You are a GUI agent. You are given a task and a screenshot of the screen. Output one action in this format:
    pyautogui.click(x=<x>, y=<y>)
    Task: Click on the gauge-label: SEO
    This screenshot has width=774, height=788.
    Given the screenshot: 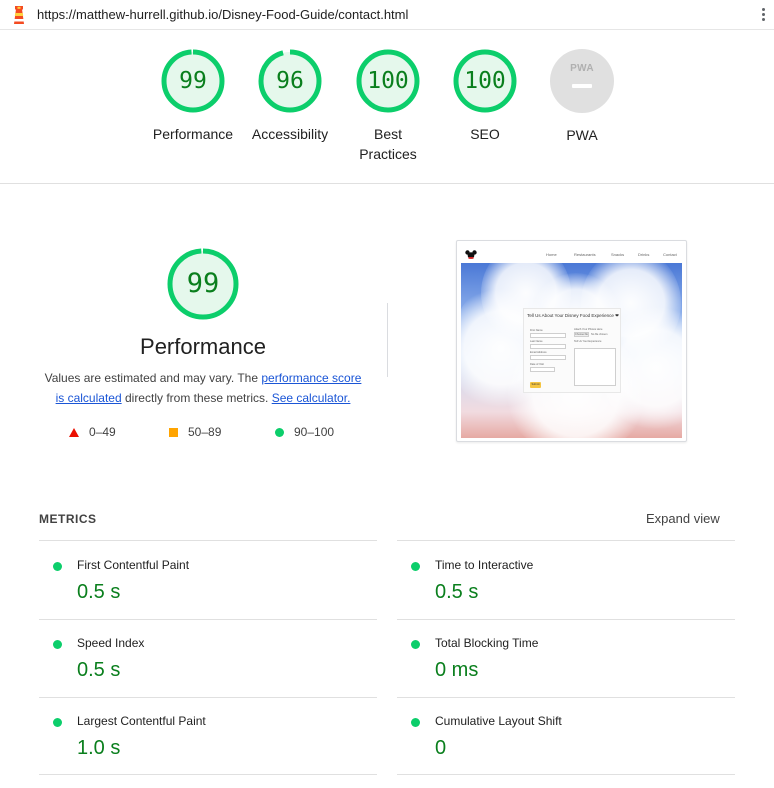 What is the action you would take?
    pyautogui.click(x=485, y=134)
    